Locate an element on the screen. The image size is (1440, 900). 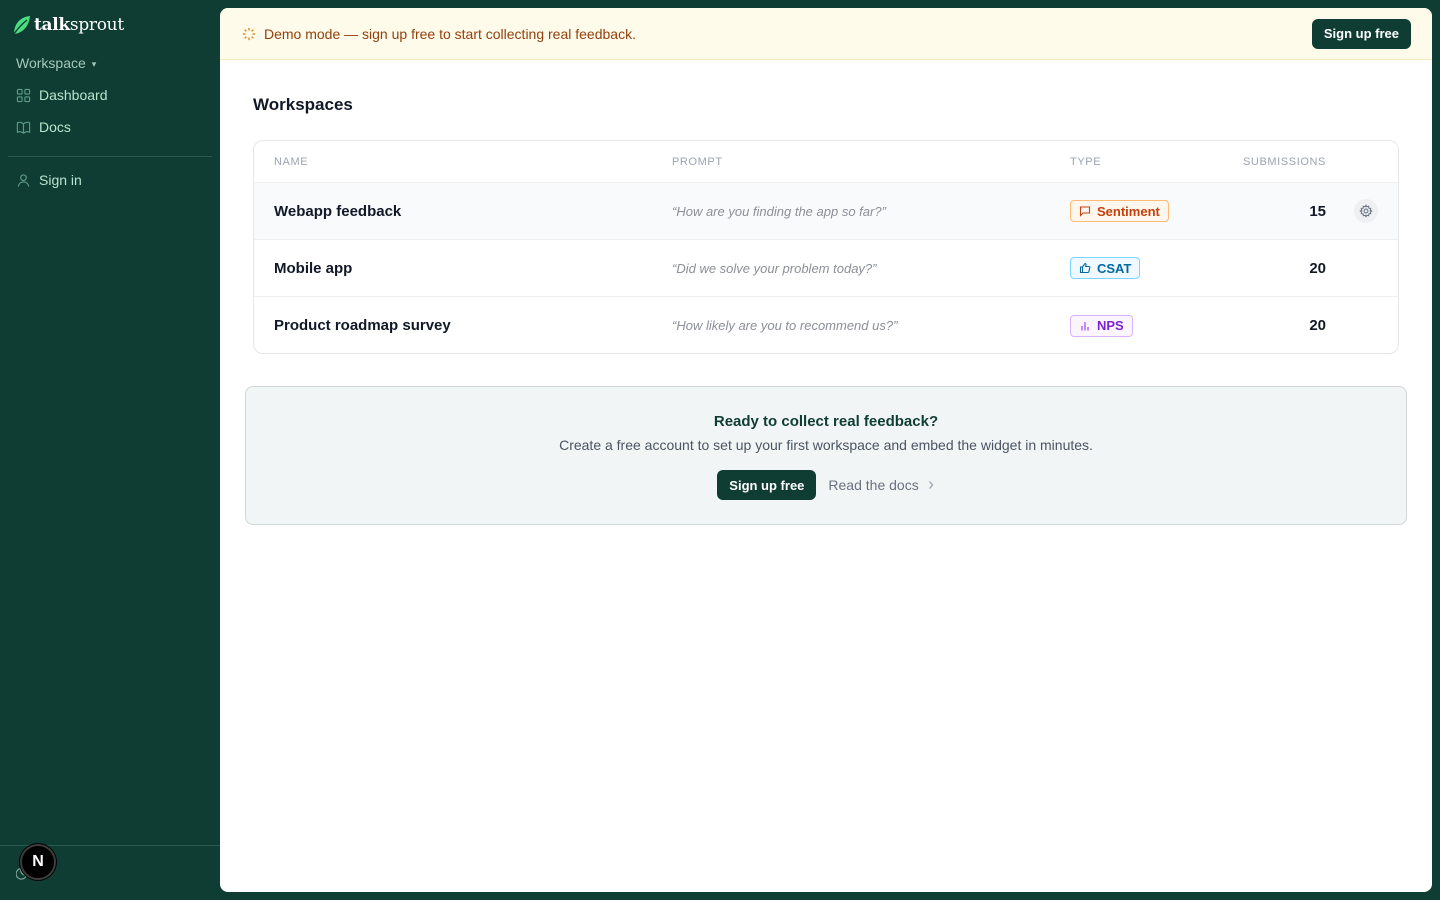
cta-actions: Sign up free Read the docs is located at coordinates (826, 485).